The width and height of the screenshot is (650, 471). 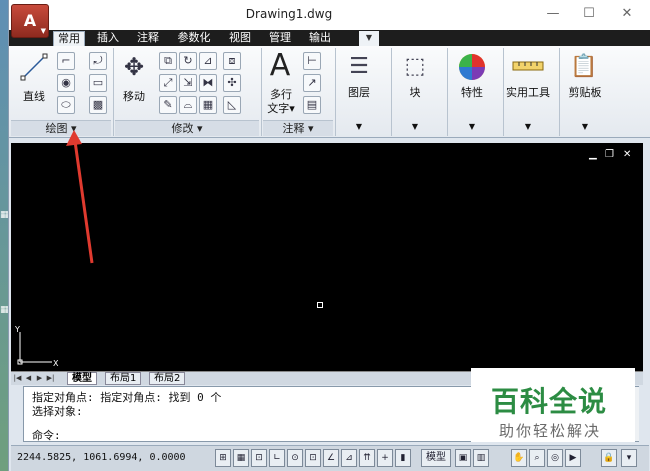 What do you see at coordinates (240, 38) in the screenshot?
I see `tab-view: 视图` at bounding box center [240, 38].